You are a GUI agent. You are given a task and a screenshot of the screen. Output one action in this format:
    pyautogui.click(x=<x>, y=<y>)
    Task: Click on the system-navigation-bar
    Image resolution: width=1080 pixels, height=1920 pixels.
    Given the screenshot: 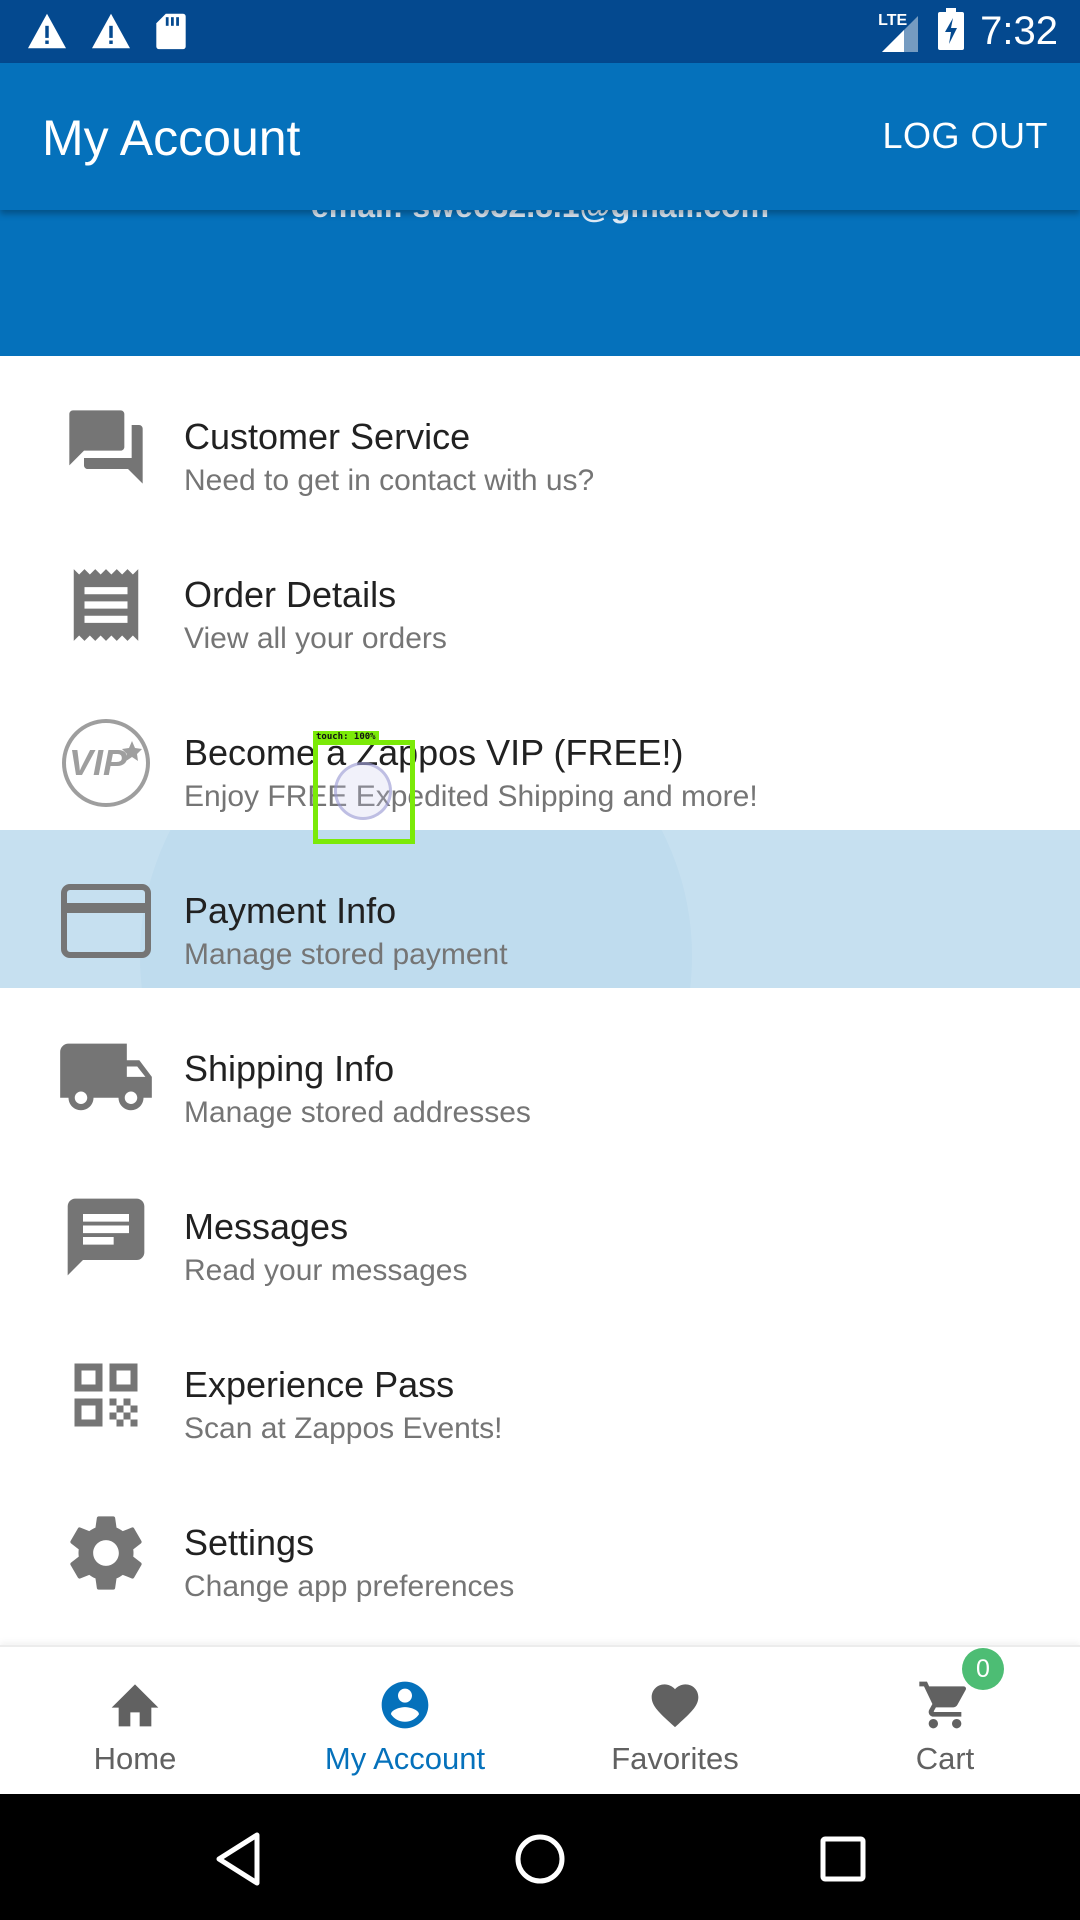 What is the action you would take?
    pyautogui.click(x=540, y=1857)
    